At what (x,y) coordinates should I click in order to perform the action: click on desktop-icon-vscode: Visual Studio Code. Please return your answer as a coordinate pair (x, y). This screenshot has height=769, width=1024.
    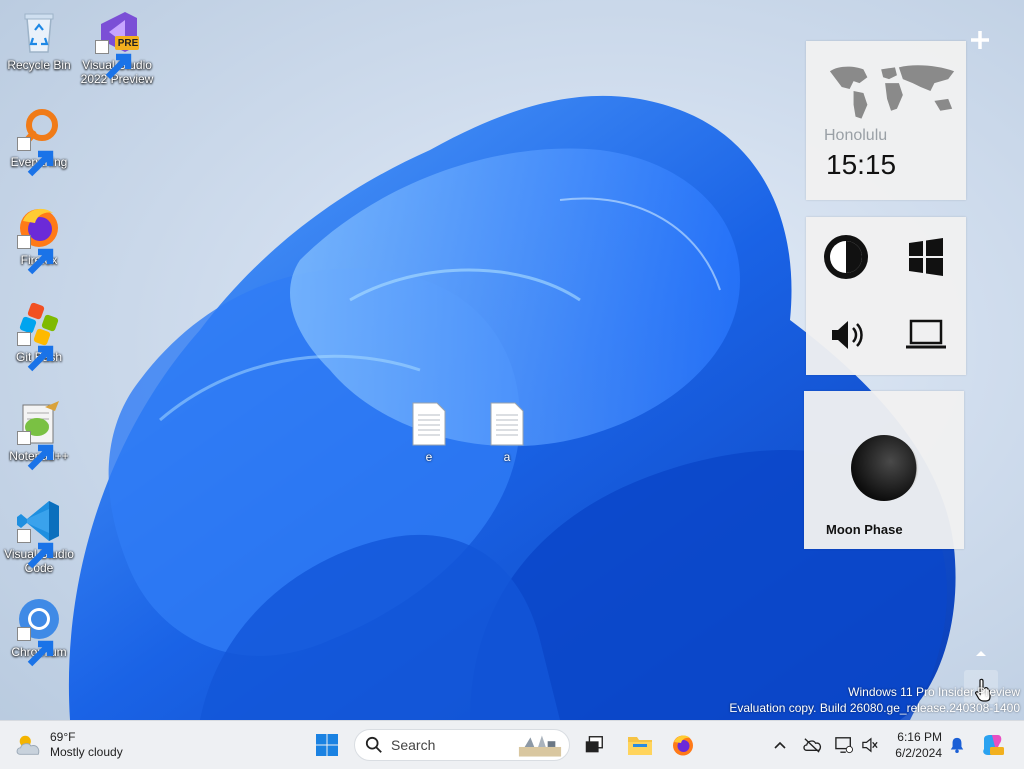
    Looking at the image, I should click on (39, 536).